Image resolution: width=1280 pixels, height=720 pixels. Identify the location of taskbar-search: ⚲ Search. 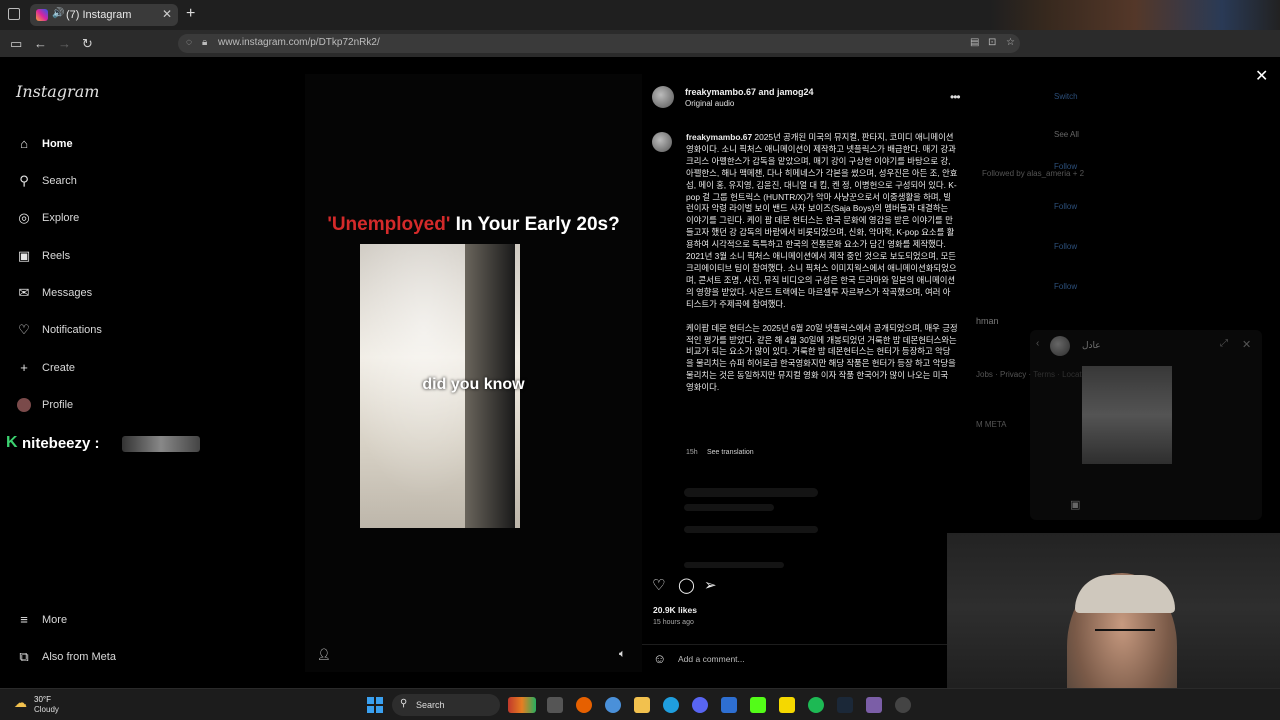
(446, 705).